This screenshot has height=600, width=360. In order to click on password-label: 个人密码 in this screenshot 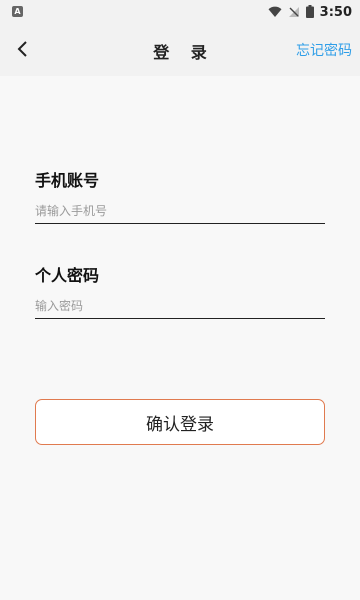, I will do `click(67, 275)`.